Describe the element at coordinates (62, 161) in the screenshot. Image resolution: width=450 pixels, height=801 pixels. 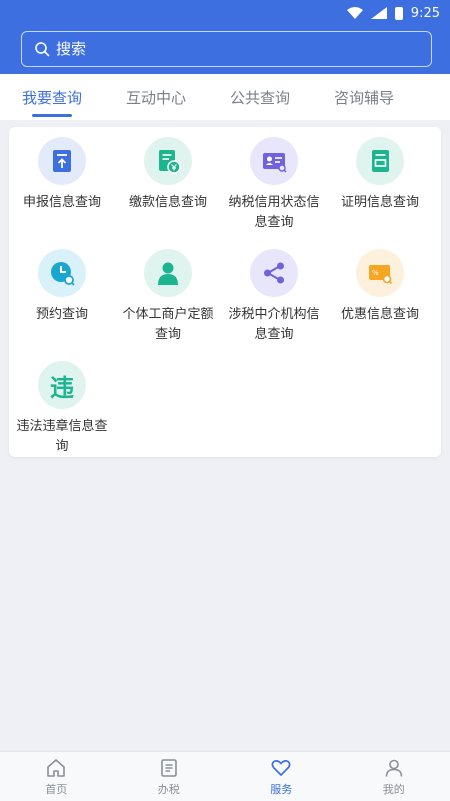
I see `document-upload-icon` at that location.